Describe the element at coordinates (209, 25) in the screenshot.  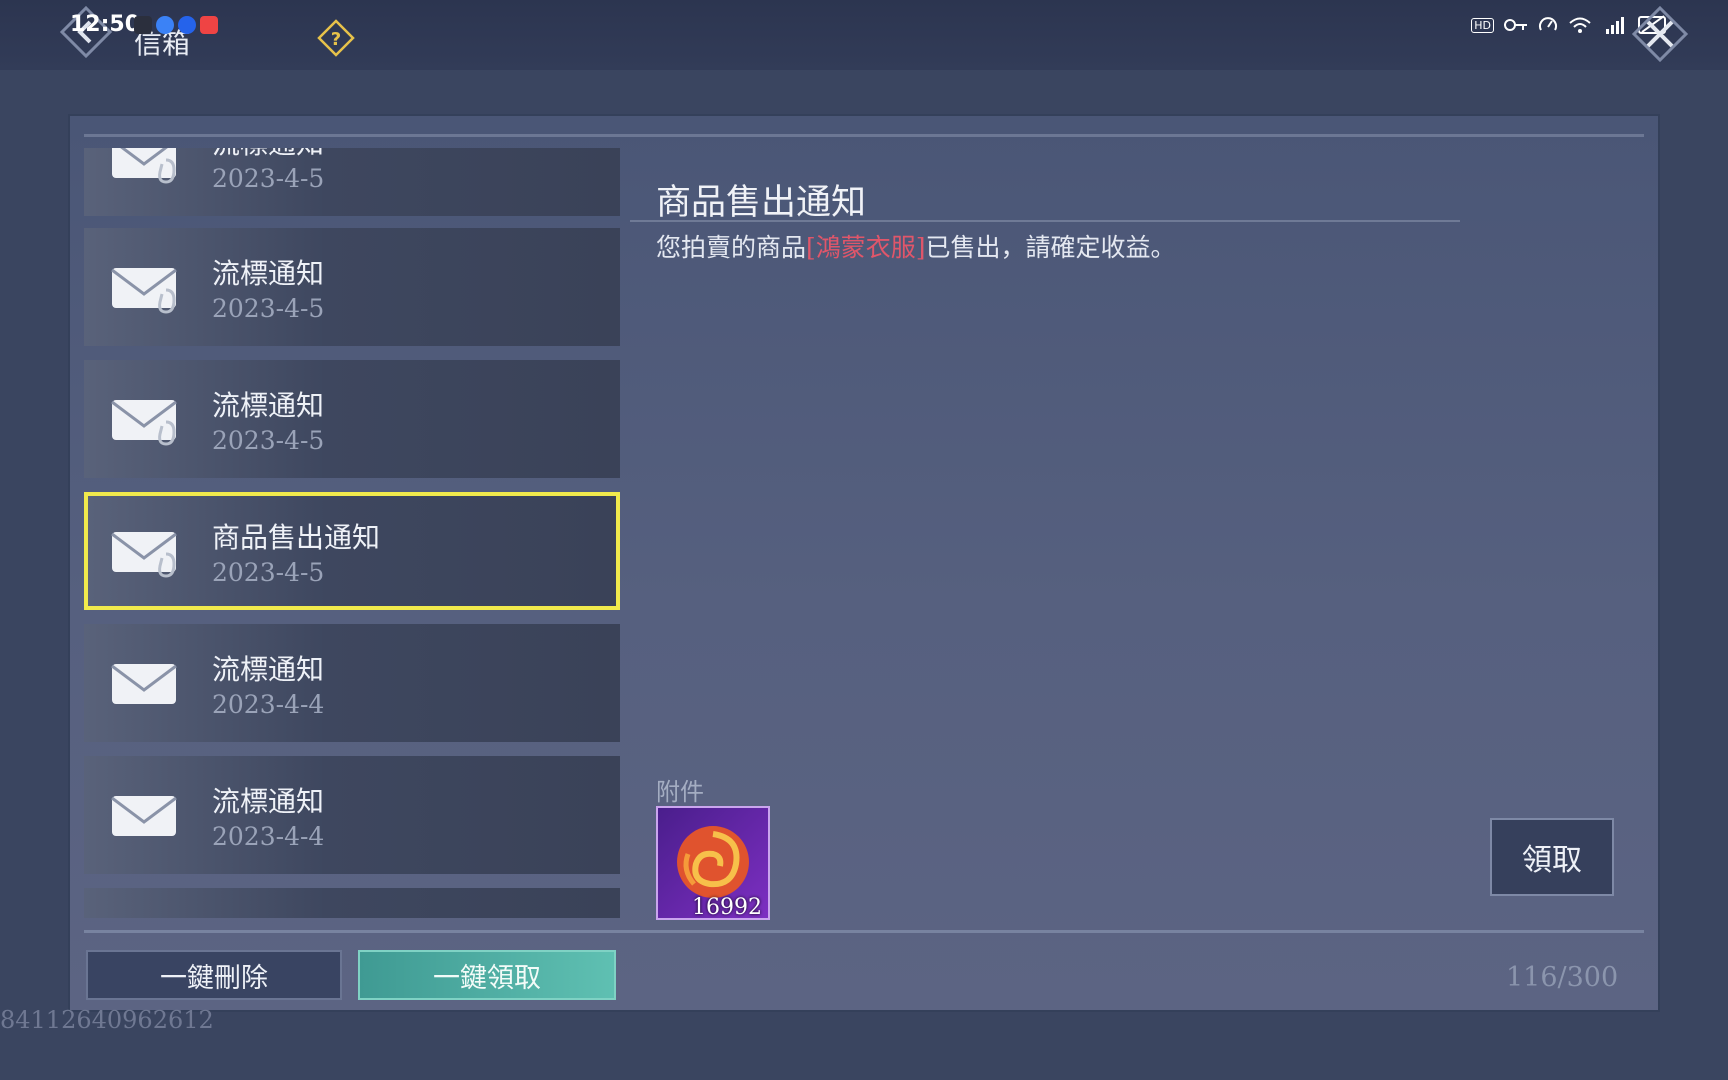
I see `game-app-icon` at that location.